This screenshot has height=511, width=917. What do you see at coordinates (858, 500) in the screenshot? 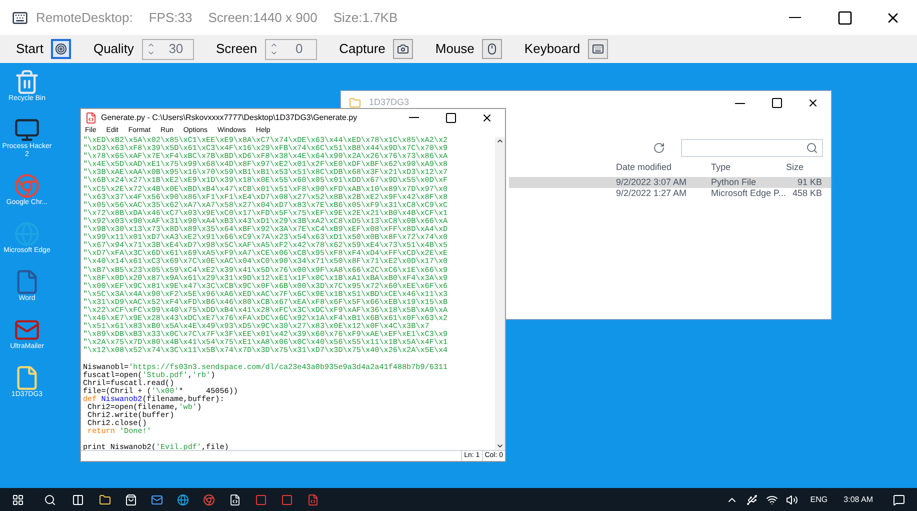
I see `clock: 3:08 AM` at bounding box center [858, 500].